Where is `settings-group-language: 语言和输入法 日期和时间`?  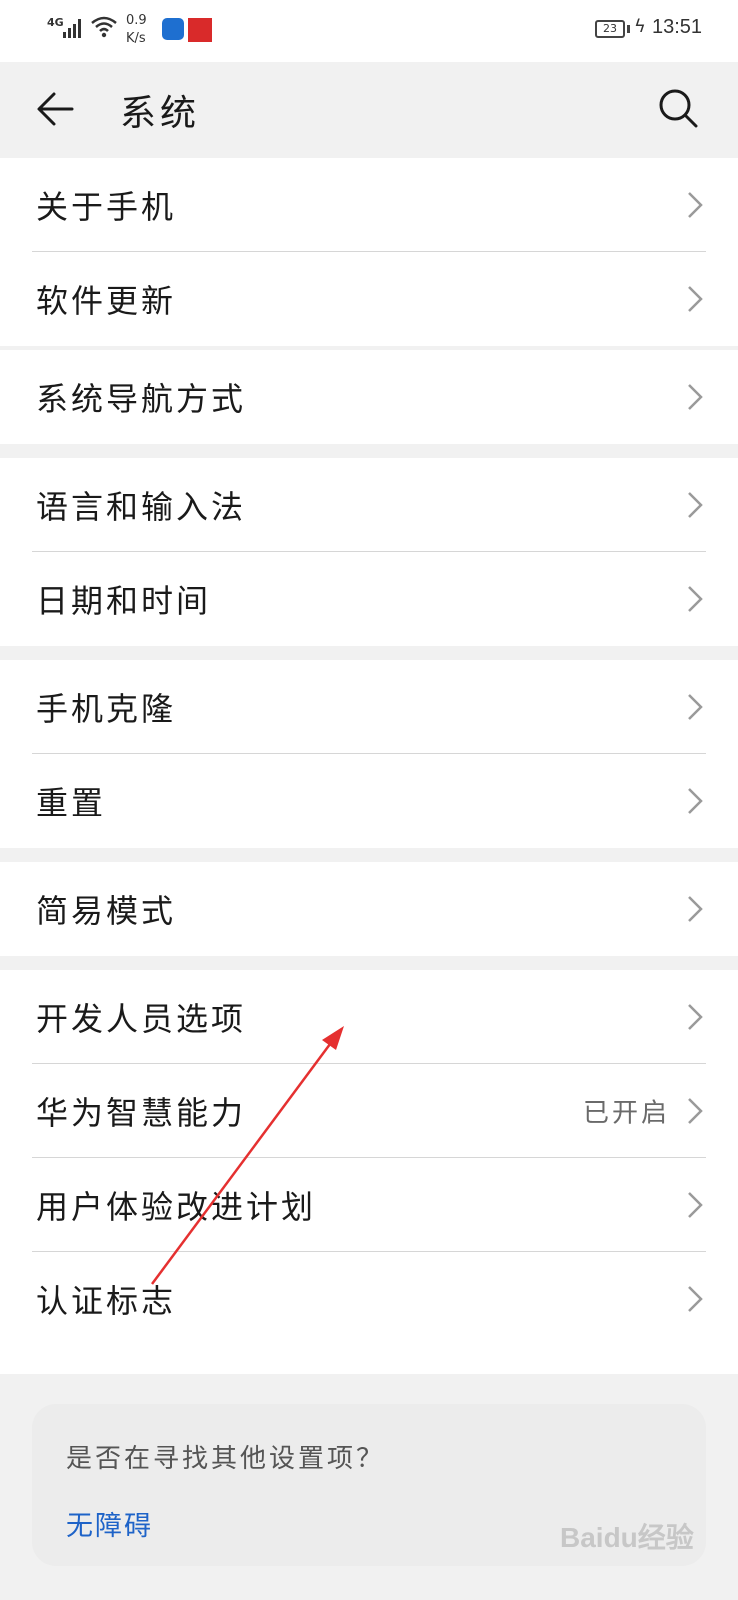
settings-group-language: 语言和输入法 日期和时间 is located at coordinates (369, 552).